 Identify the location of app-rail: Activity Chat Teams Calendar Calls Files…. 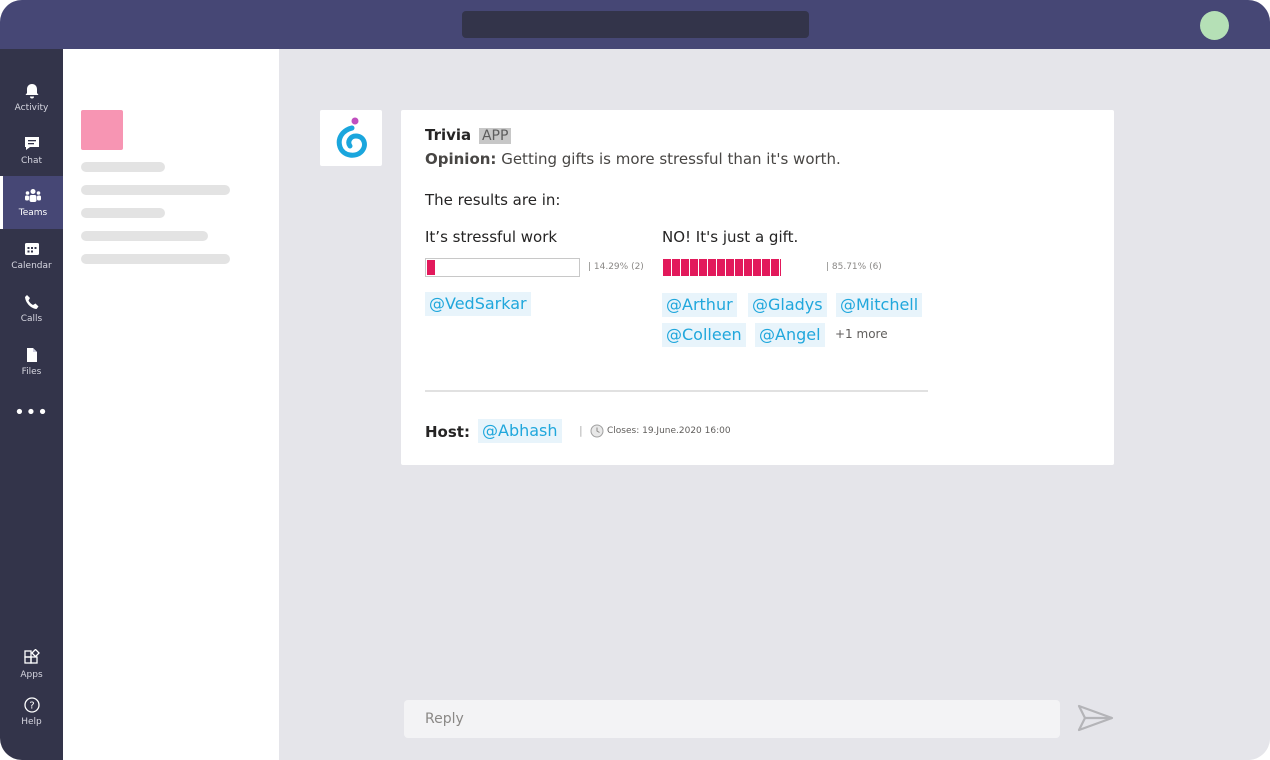
(31, 404).